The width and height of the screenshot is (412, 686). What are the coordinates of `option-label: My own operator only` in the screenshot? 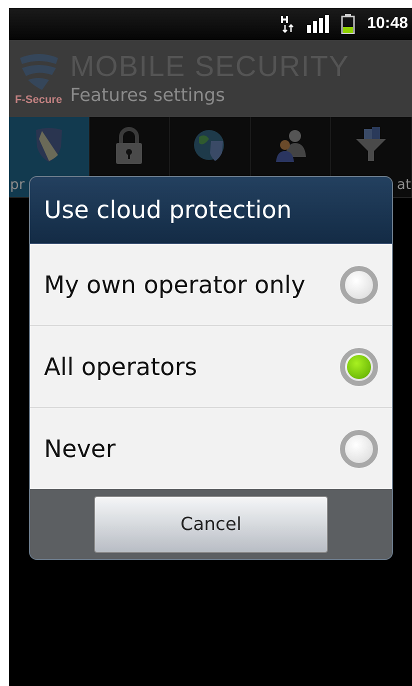 It's located at (175, 284).